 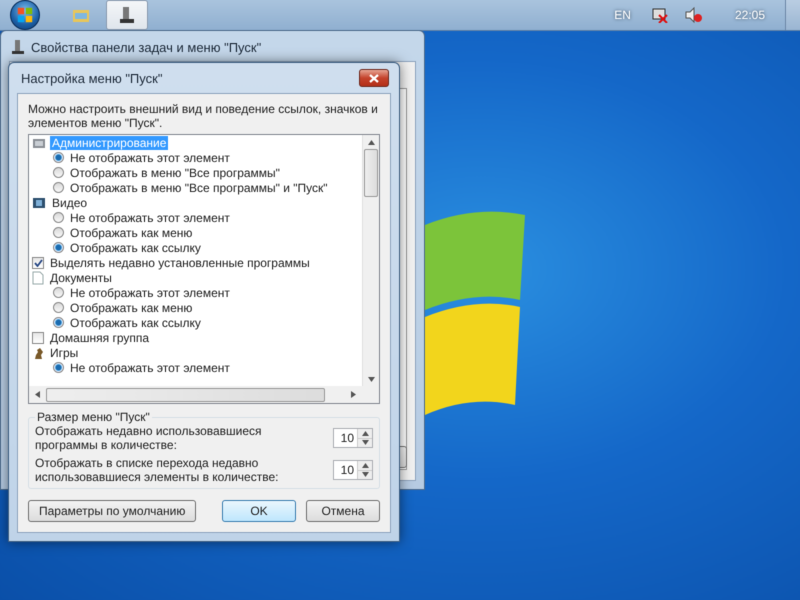 I want to click on group-label: Видео, so click(x=70, y=203).